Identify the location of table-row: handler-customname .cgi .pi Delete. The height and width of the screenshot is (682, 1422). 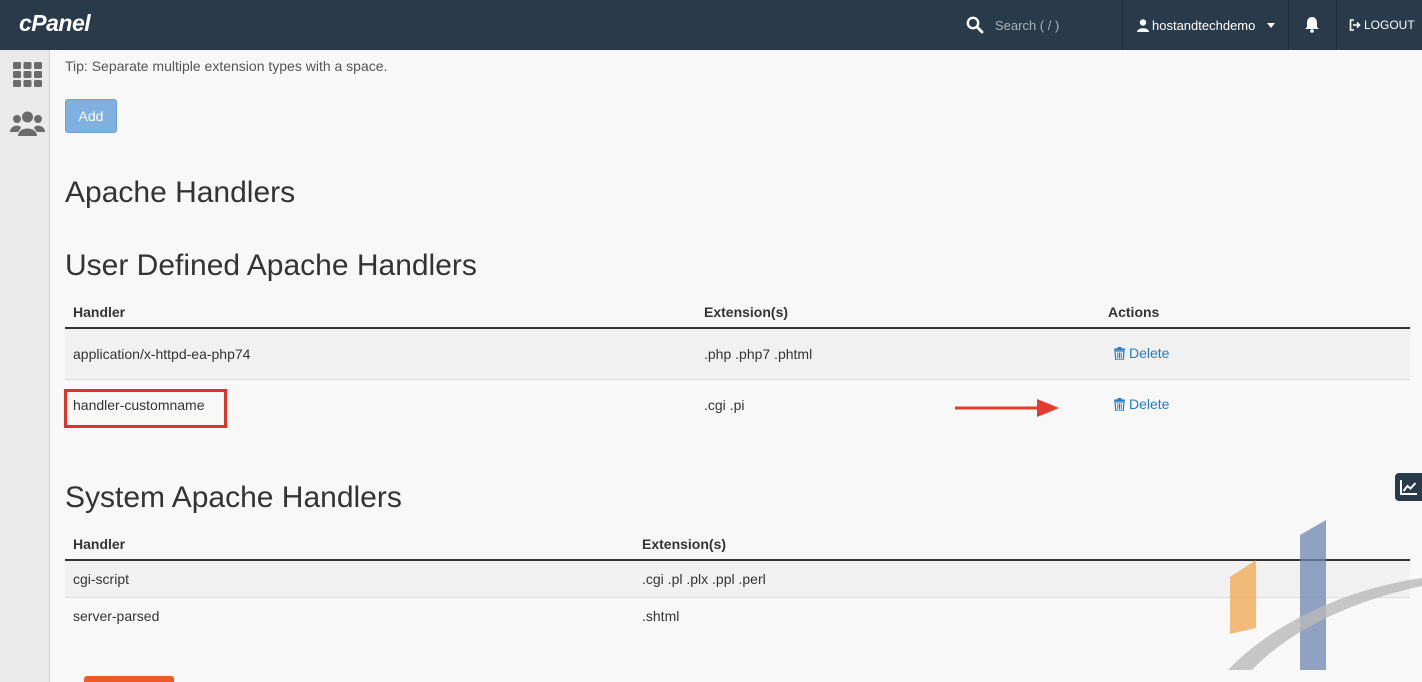
(737, 404).